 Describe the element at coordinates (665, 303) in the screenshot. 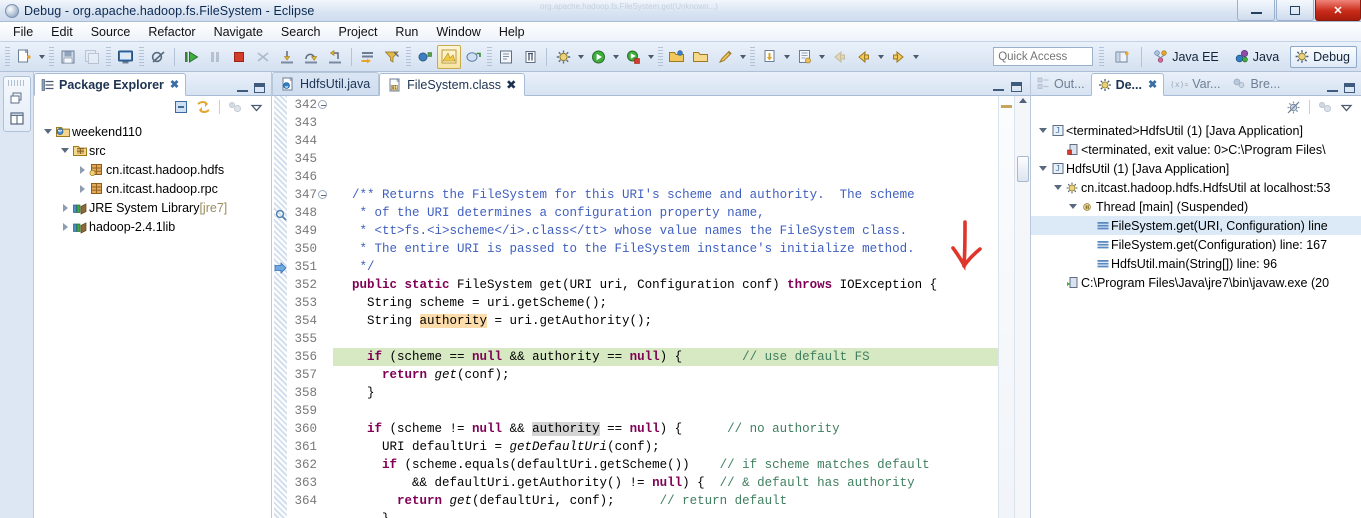

I see `code-line: String scheme = uri.getScheme();` at that location.